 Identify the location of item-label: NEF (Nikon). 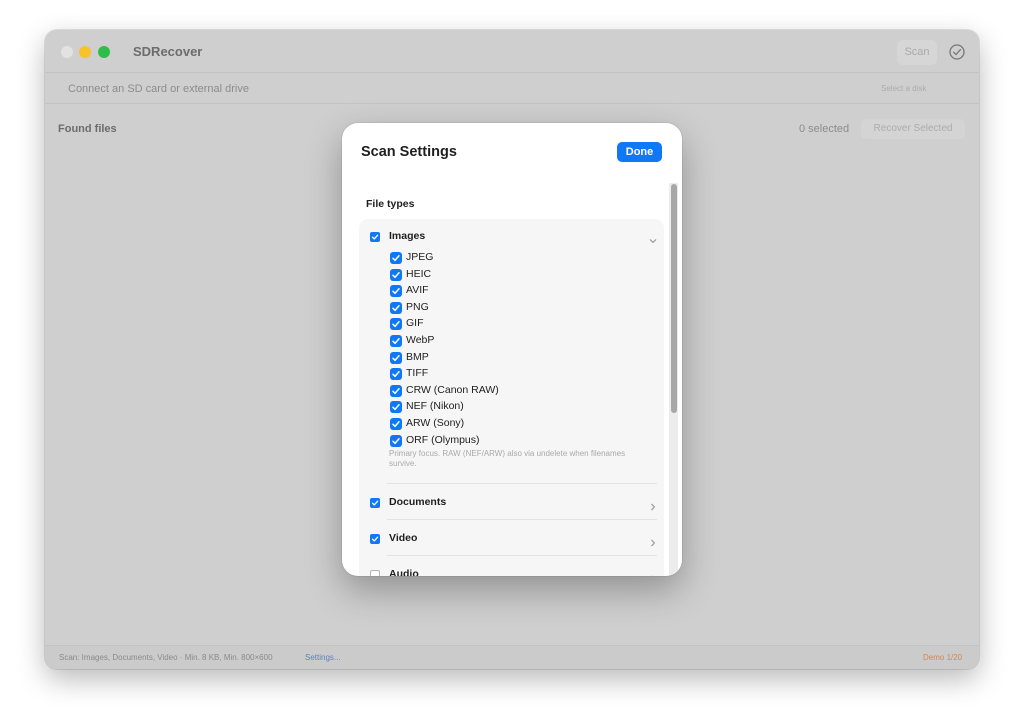
(435, 406).